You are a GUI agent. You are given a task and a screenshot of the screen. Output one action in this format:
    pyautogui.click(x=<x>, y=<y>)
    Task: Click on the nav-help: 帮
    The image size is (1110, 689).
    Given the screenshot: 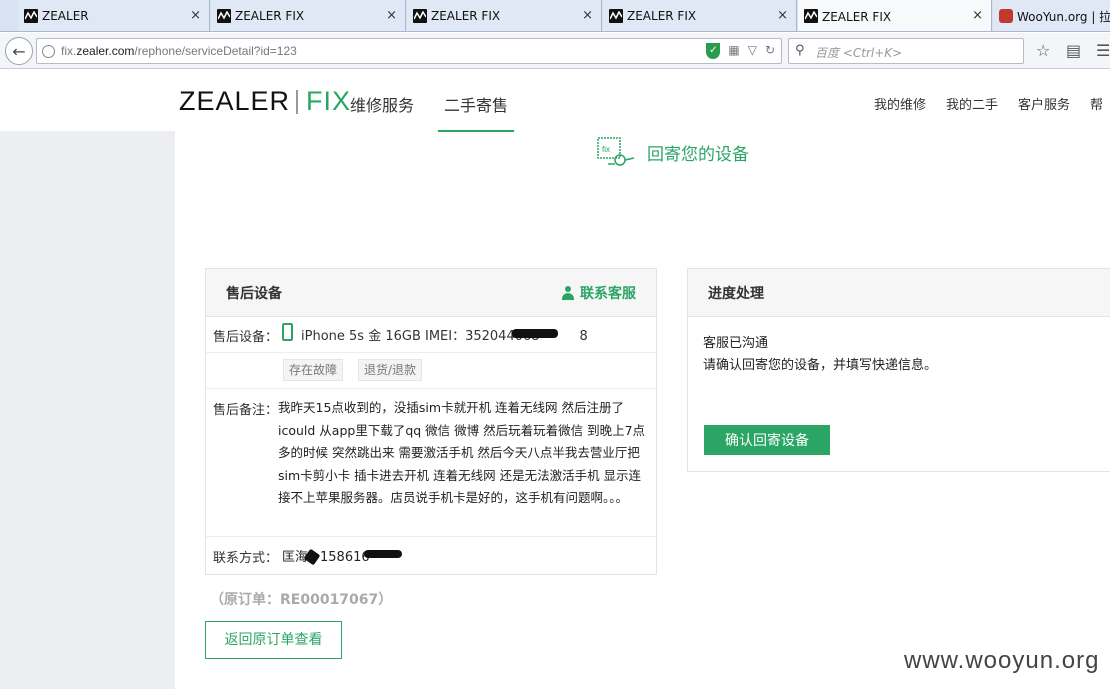 What is the action you would take?
    pyautogui.click(x=1096, y=103)
    